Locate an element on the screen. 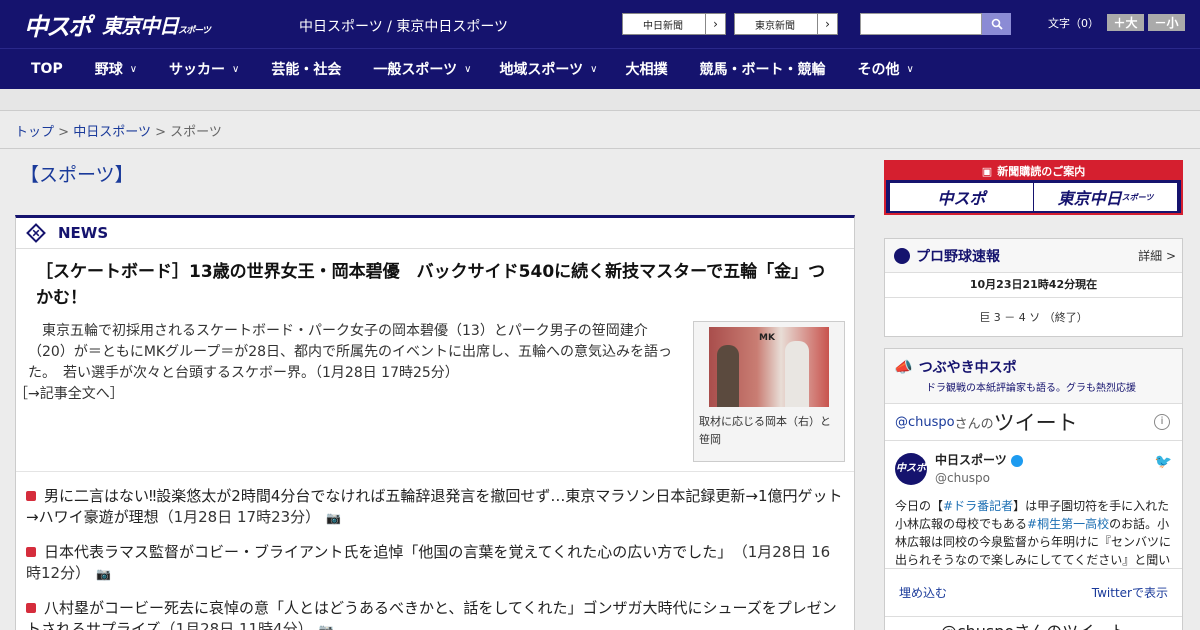  hashtag-link: #桐生第一高校 is located at coordinates (1068, 524).